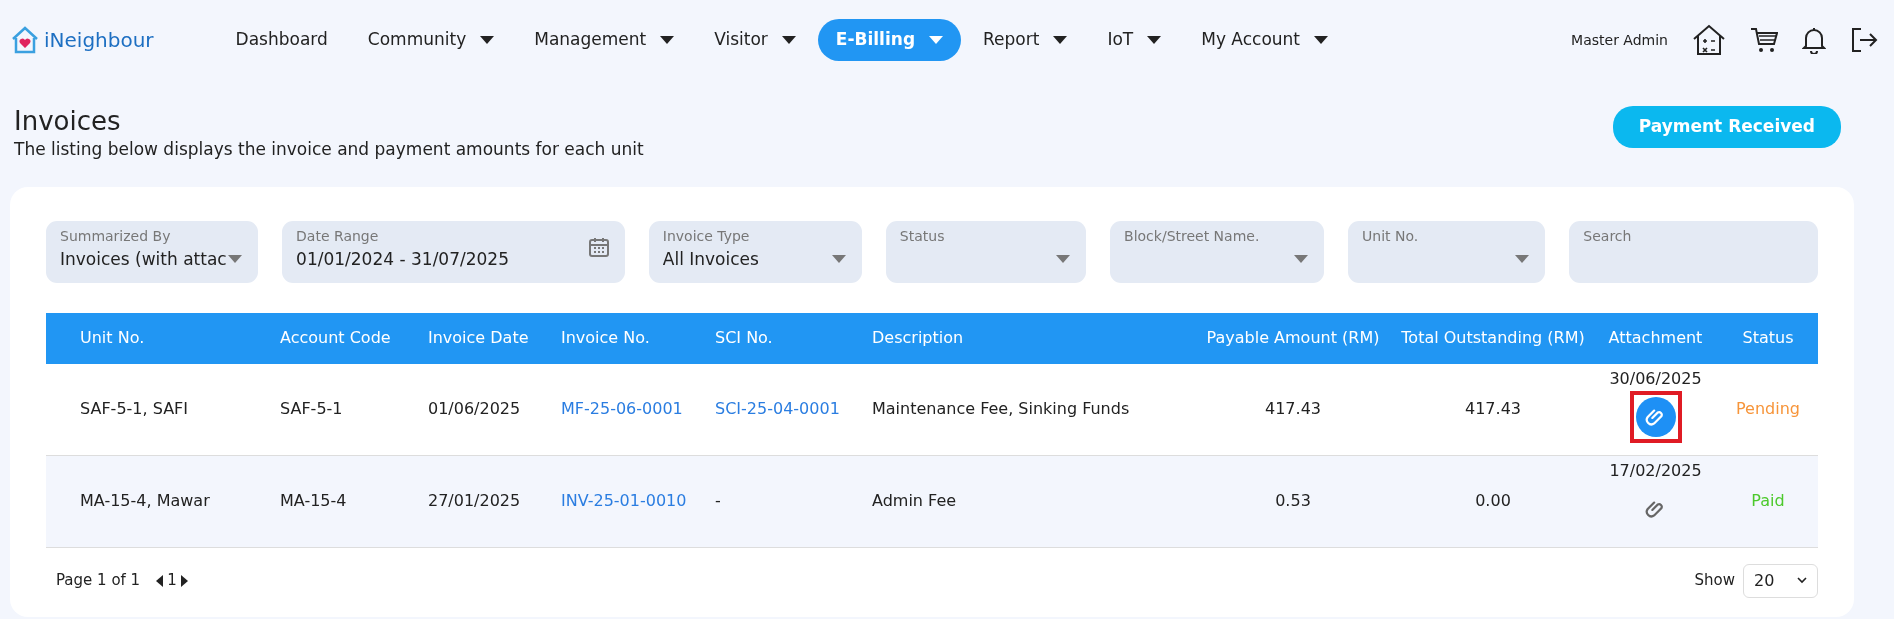 This screenshot has height=619, width=1894. Describe the element at coordinates (1768, 409) in the screenshot. I see `status-text: Pending` at that location.